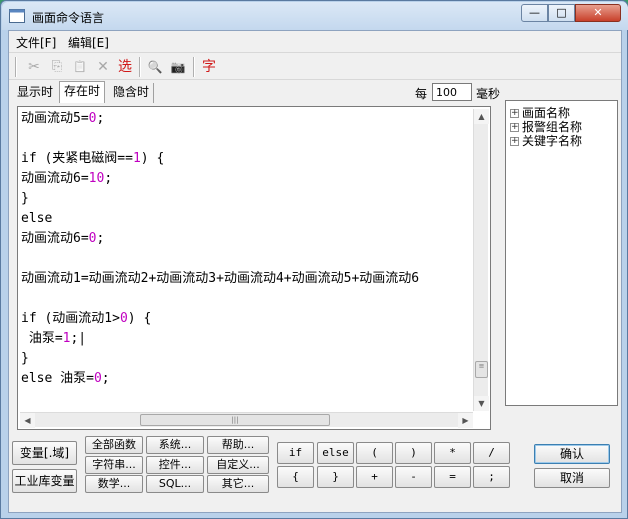 This screenshot has width=628, height=519. Describe the element at coordinates (235, 420) in the screenshot. I see `horizontal-scroll-thumb: |||` at that location.